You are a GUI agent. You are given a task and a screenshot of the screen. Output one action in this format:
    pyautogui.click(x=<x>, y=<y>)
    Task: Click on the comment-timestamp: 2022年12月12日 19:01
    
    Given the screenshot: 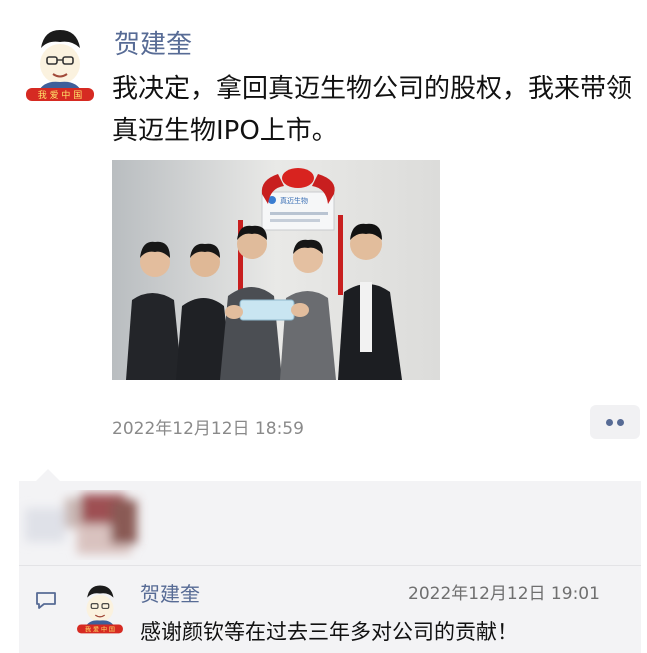 What is the action you would take?
    pyautogui.click(x=504, y=594)
    